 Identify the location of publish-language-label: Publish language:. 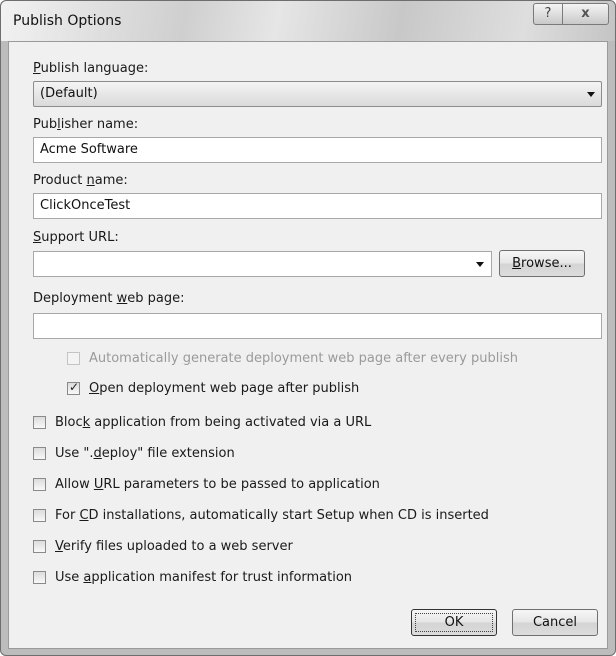
(91, 68).